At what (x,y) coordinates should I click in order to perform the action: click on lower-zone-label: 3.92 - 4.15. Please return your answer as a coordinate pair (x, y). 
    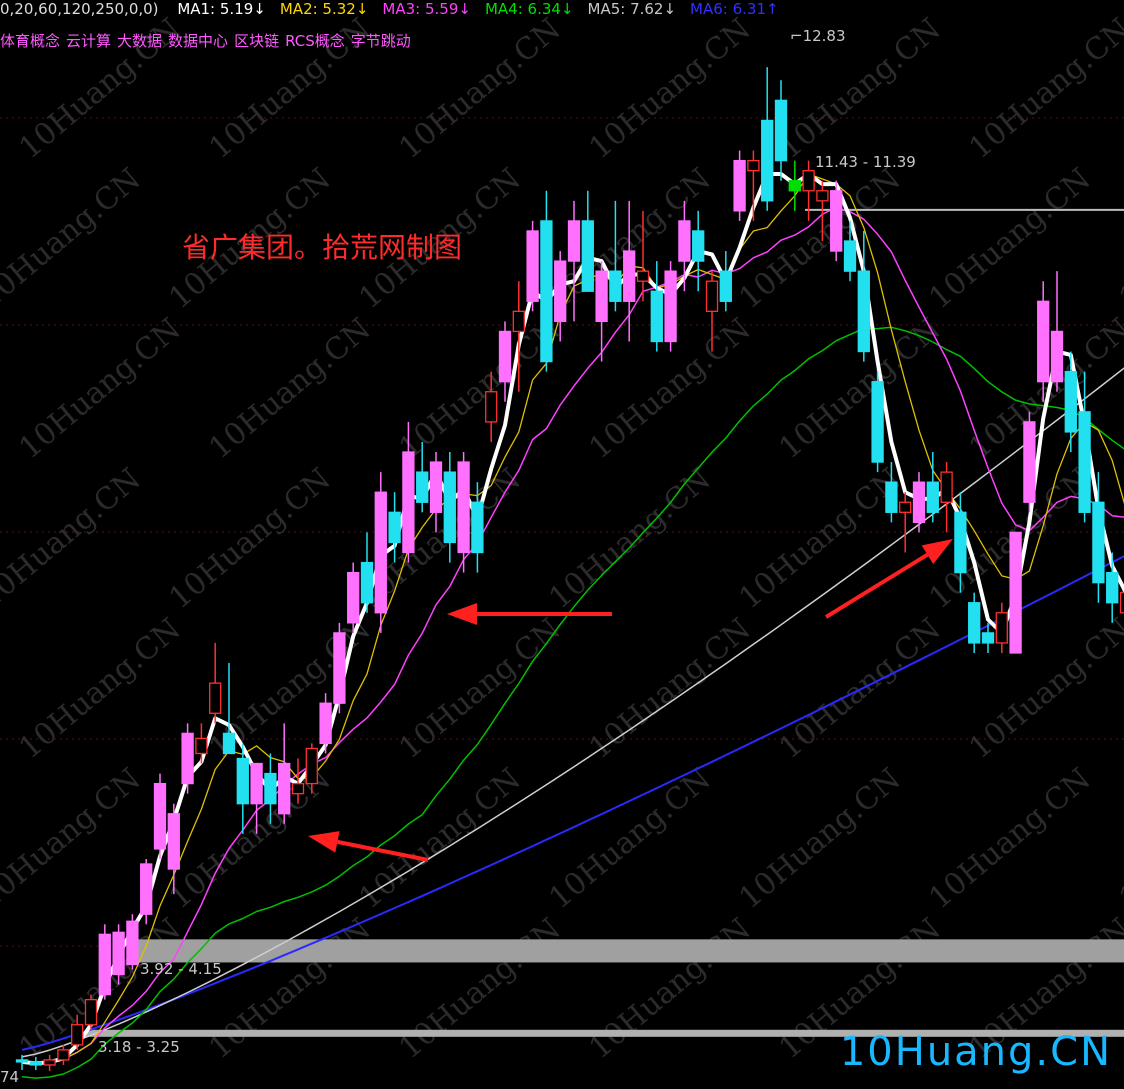
    Looking at the image, I should click on (181, 969).